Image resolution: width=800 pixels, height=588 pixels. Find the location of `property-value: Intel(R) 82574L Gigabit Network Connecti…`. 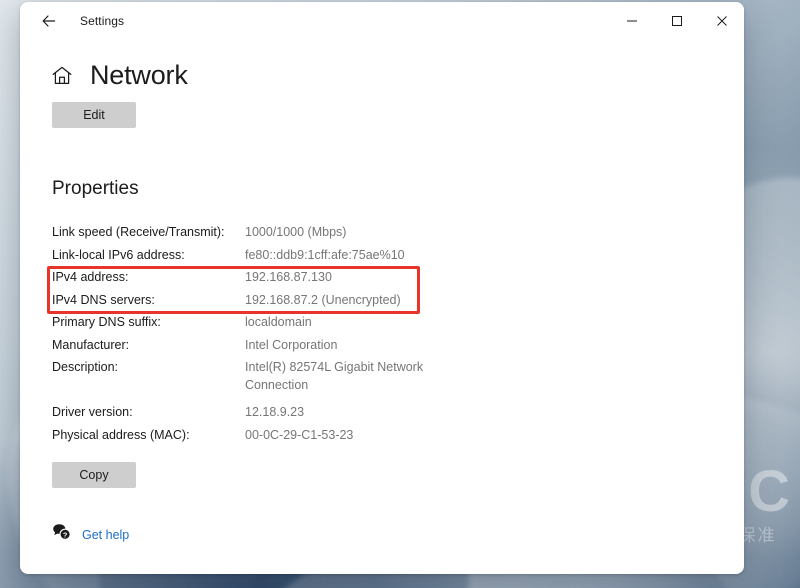

property-value: Intel(R) 82574L Gigabit Network Connecti… is located at coordinates (334, 376).